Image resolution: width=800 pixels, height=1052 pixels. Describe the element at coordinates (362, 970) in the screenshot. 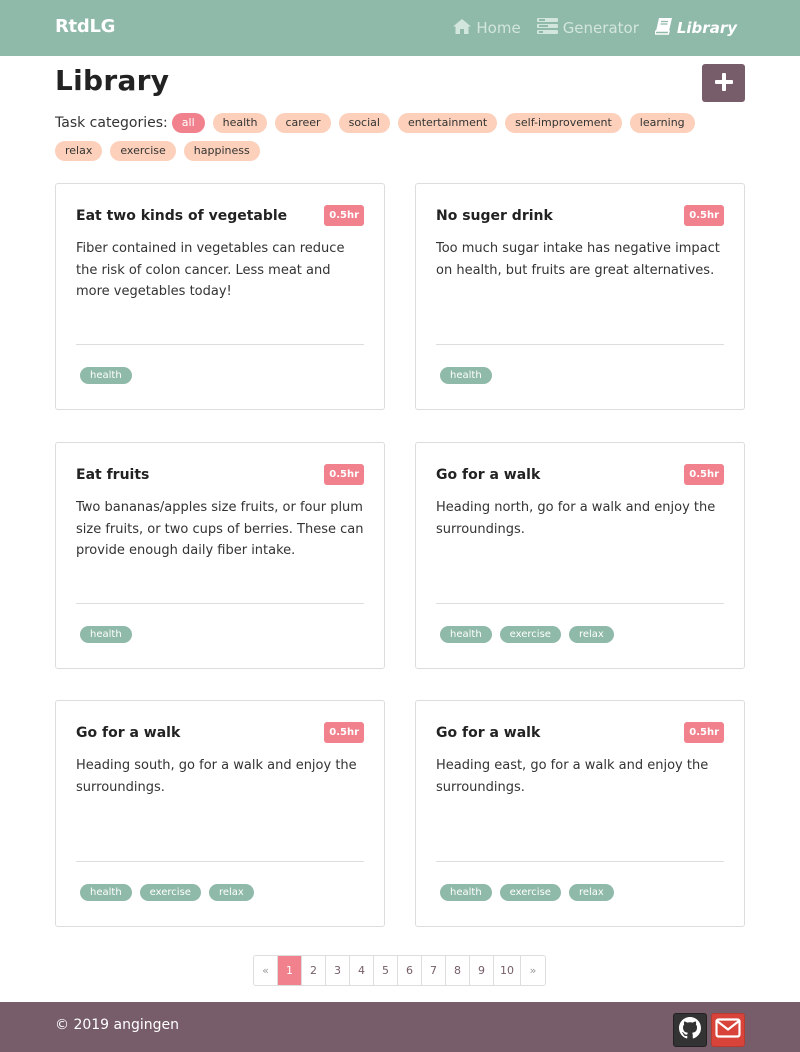

I see `pagination-page-4: 4` at that location.